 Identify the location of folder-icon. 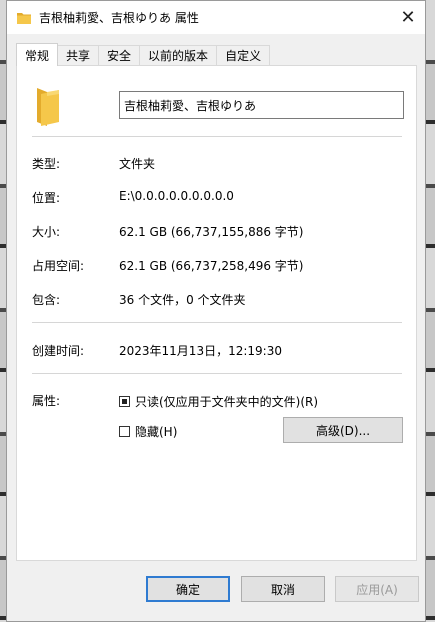
(24, 18).